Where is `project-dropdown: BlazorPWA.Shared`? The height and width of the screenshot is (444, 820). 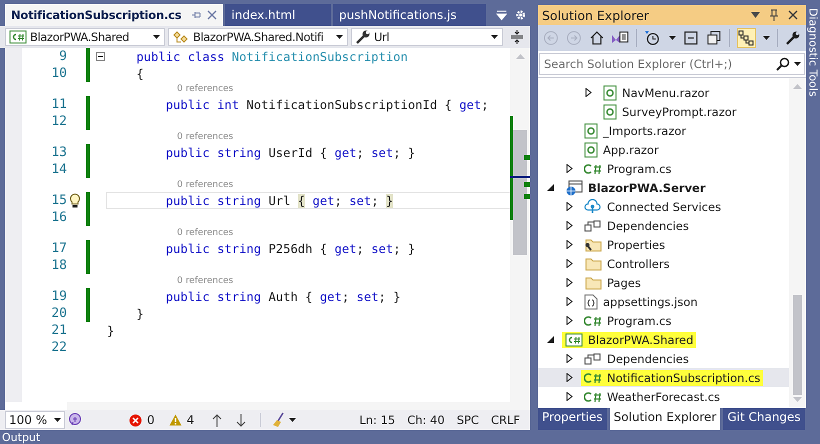 project-dropdown: BlazorPWA.Shared is located at coordinates (85, 37).